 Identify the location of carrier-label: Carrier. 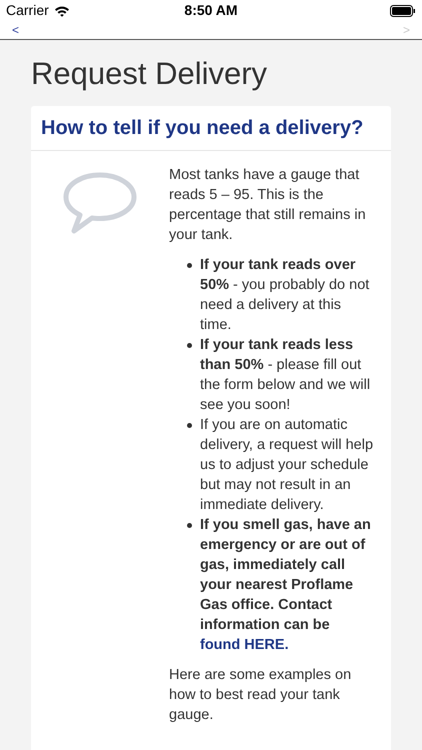
(27, 10).